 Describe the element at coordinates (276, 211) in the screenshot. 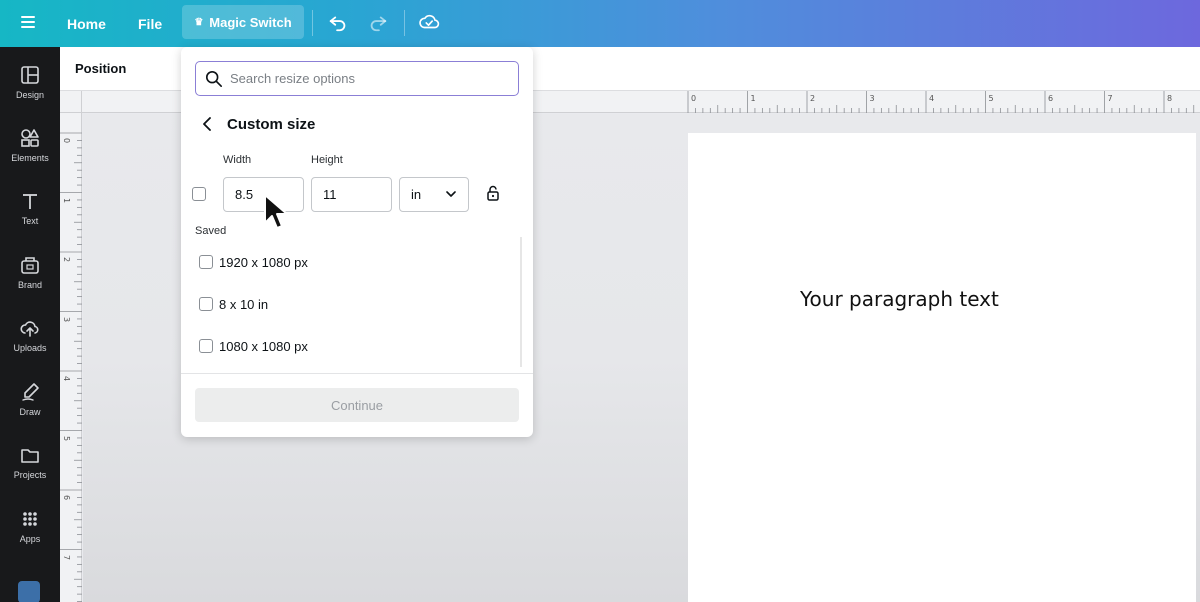

I see `mouse-cursor-icon` at that location.